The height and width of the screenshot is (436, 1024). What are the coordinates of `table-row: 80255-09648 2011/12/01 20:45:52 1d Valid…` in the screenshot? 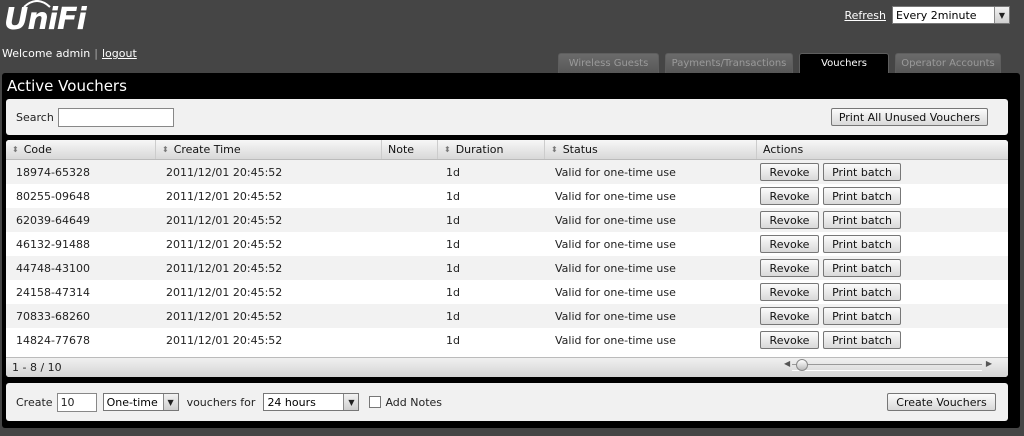 It's located at (507, 196).